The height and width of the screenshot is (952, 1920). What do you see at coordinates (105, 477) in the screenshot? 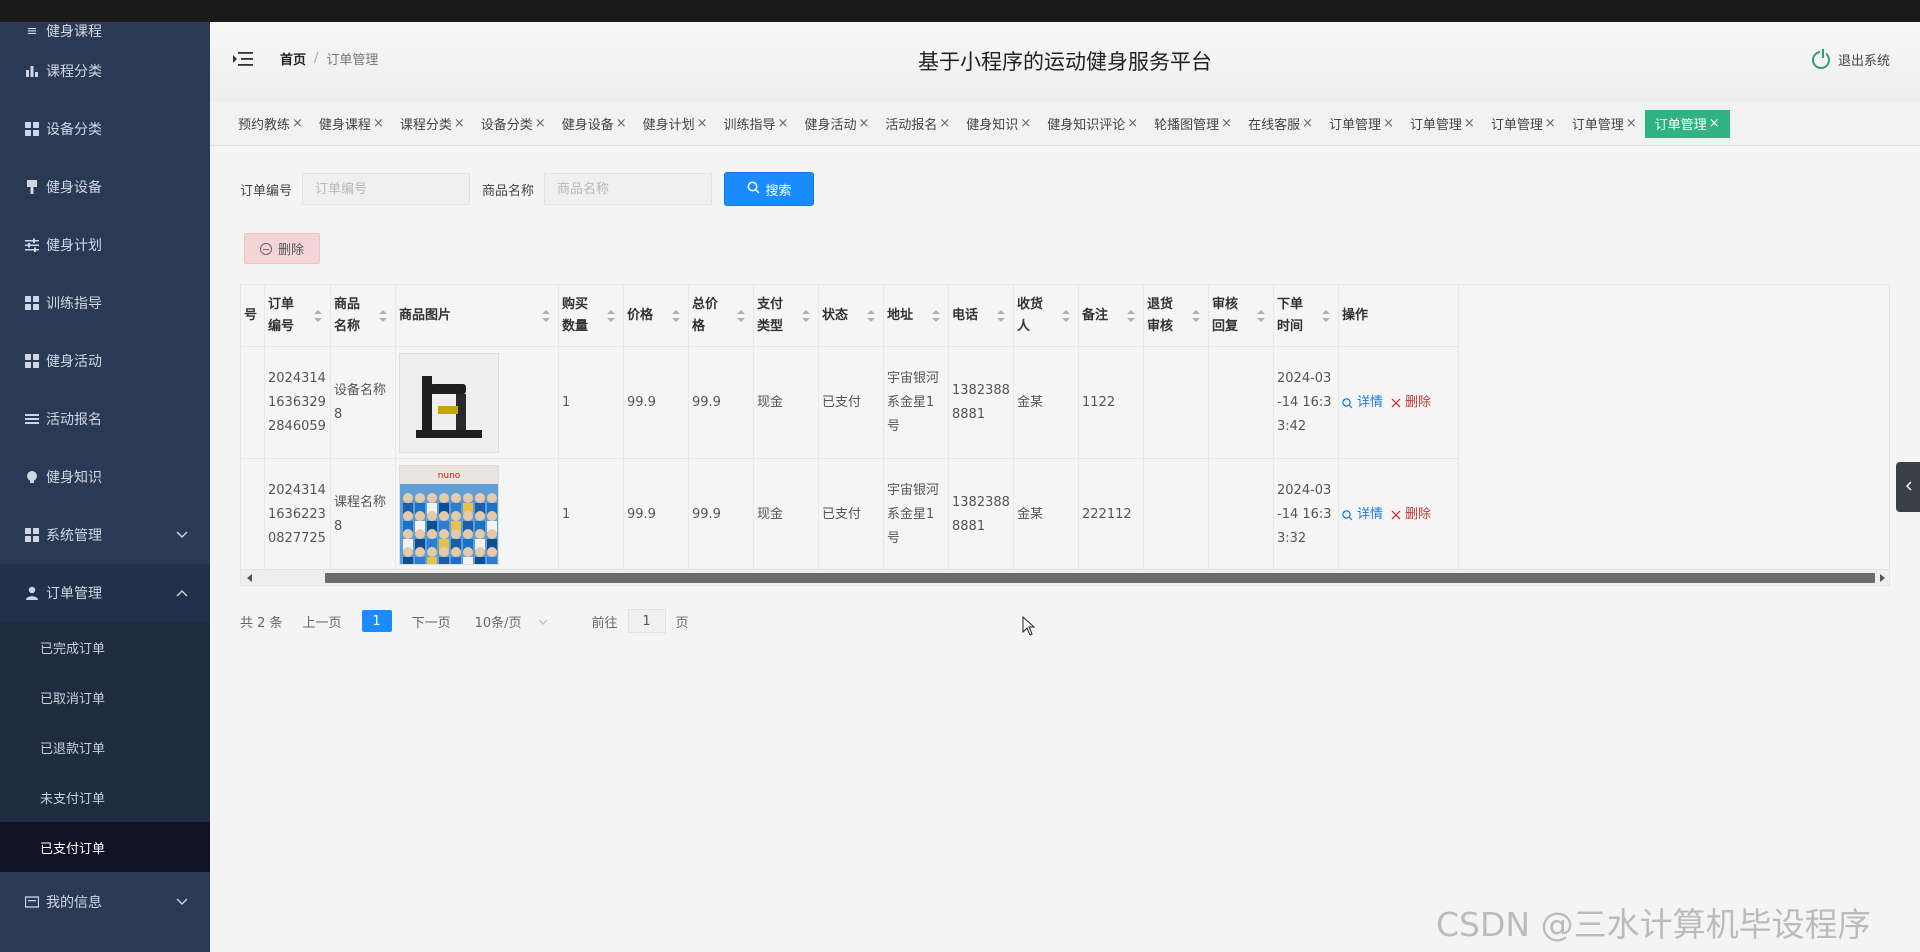
I see `sidebar-item-fitness-knowledge: 健身知识` at bounding box center [105, 477].